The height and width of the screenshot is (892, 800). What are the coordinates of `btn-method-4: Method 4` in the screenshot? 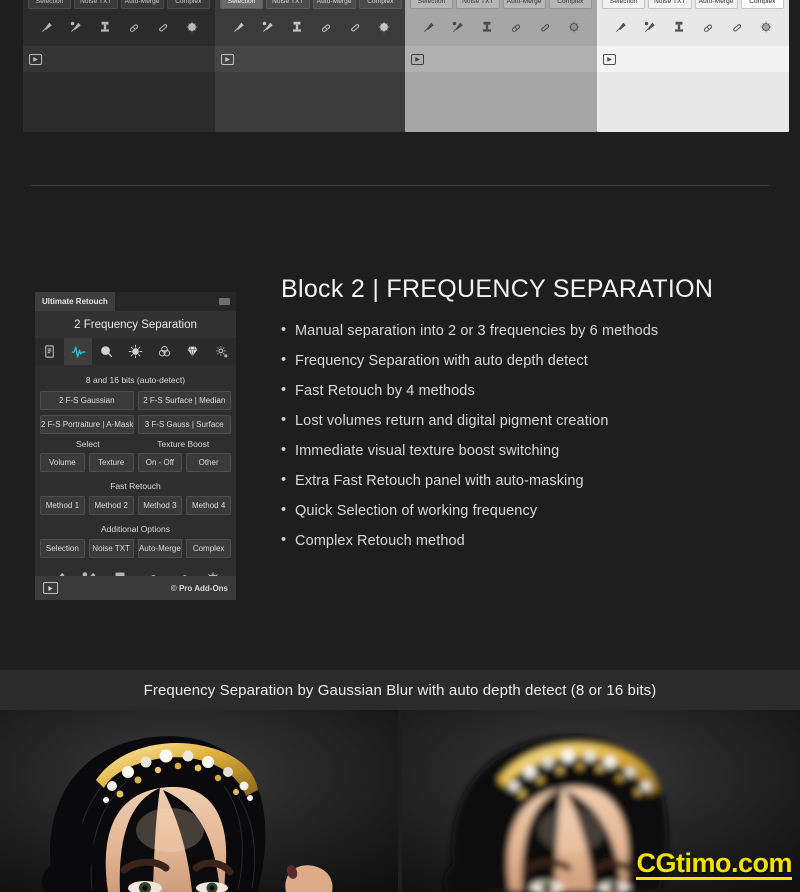 It's located at (208, 505).